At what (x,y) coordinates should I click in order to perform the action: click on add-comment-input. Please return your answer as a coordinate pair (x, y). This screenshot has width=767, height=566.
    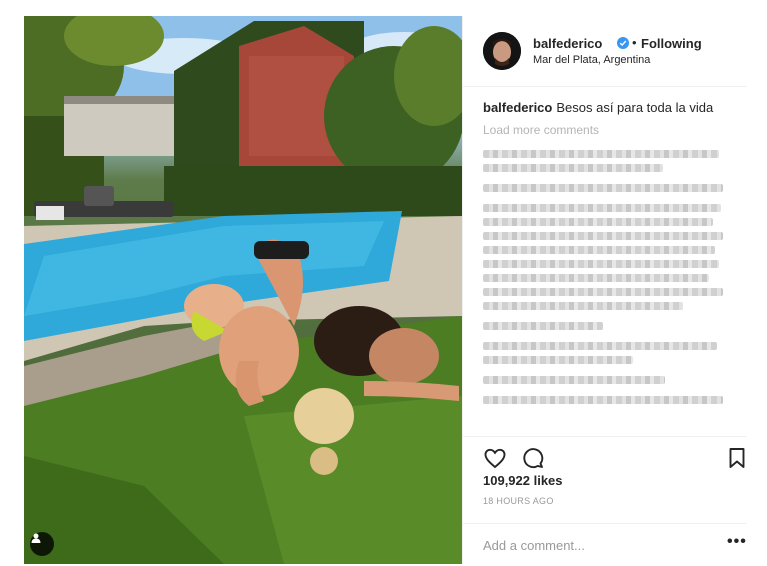
    Looking at the image, I should click on (593, 545).